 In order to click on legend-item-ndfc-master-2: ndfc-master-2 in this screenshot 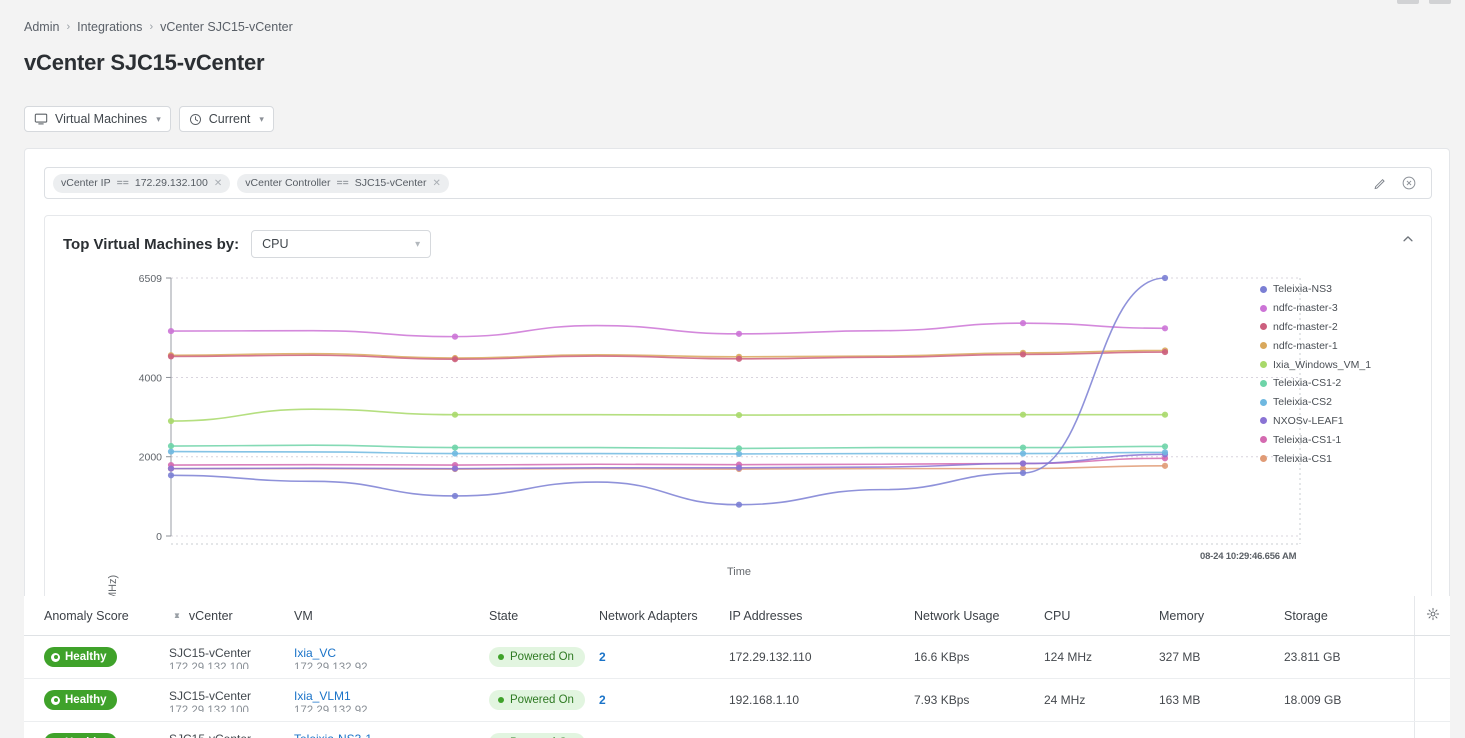, I will do `click(1342, 327)`.